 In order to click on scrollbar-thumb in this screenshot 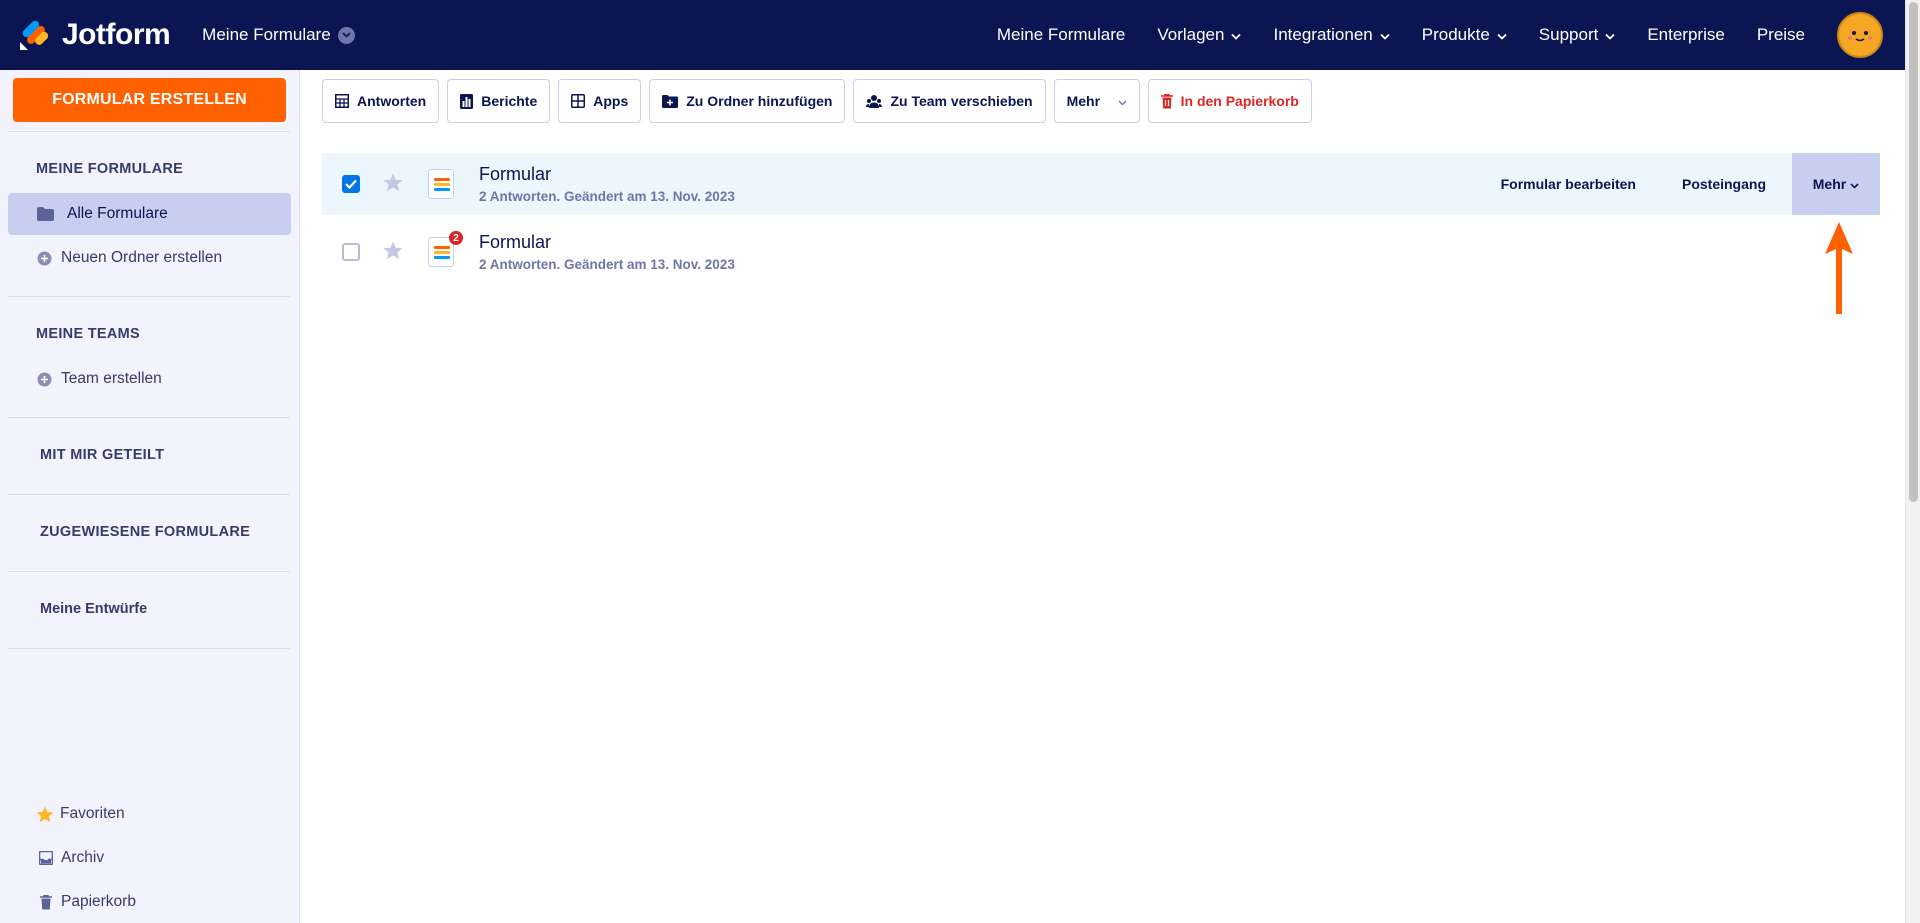, I will do `click(1913, 252)`.